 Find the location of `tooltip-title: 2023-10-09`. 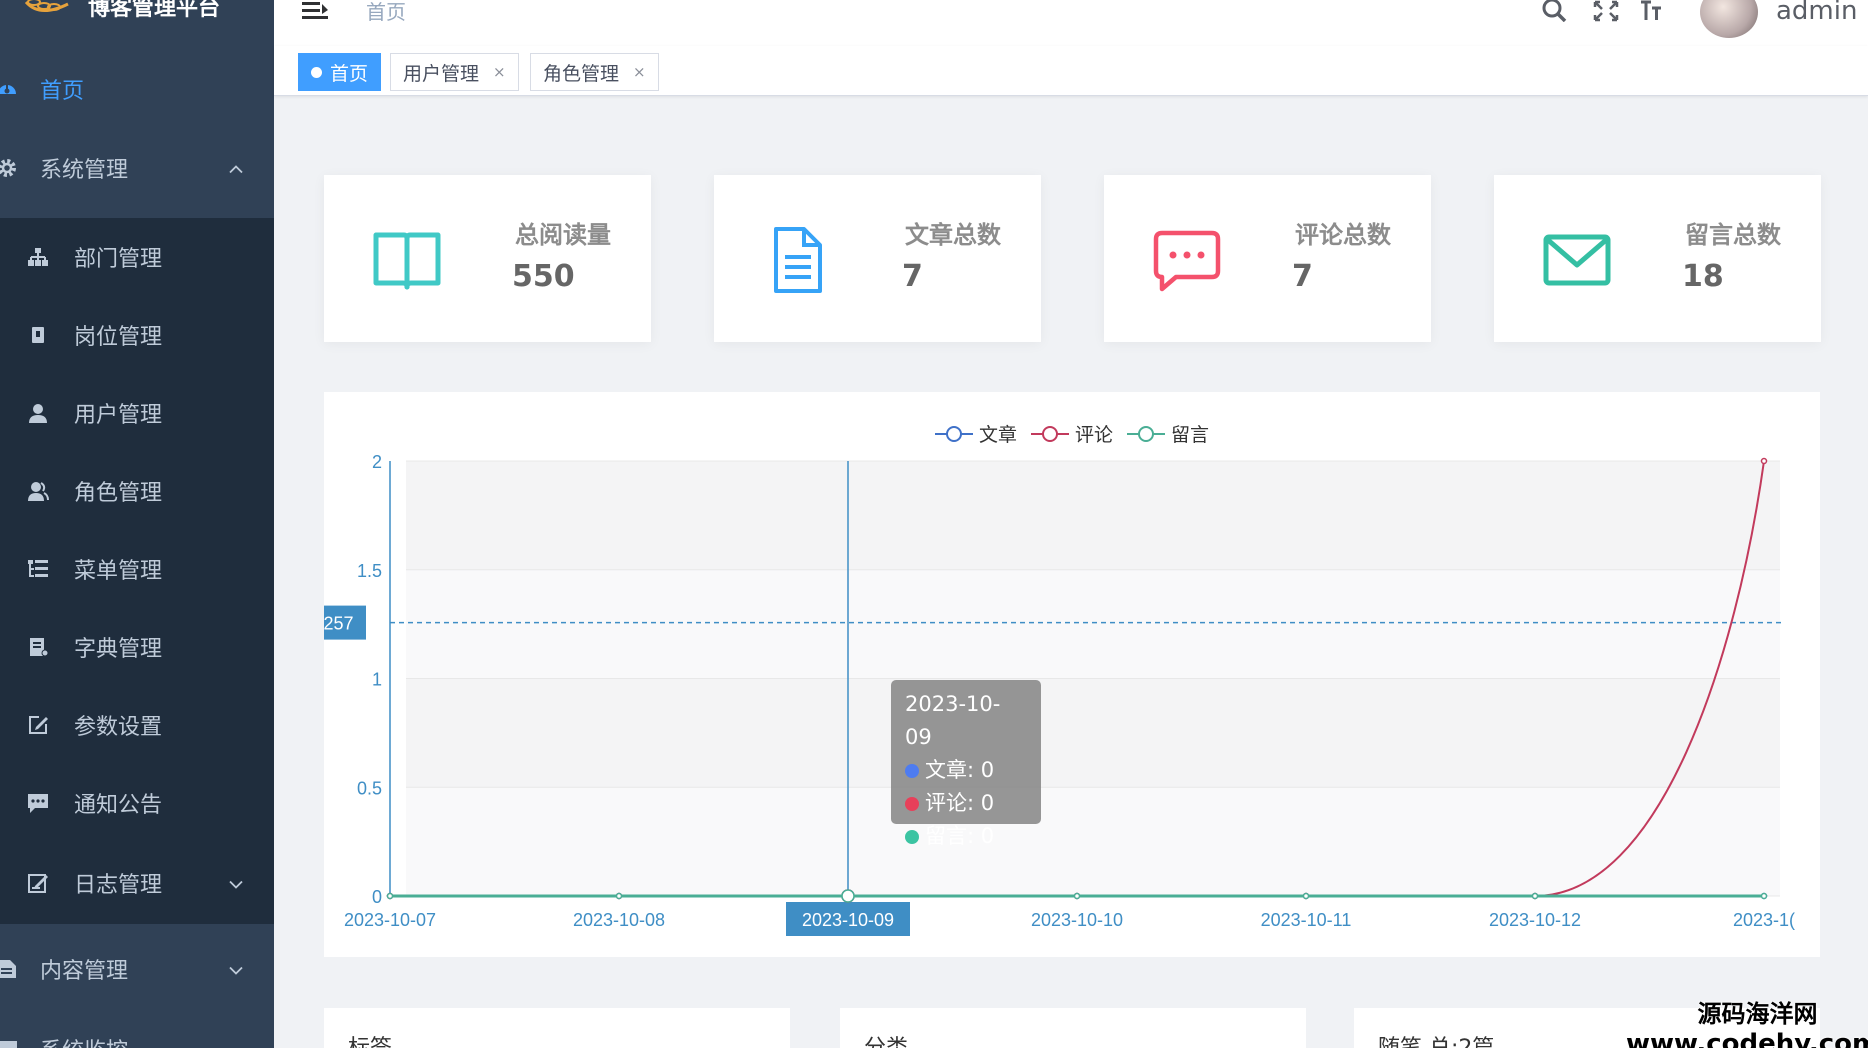

tooltip-title: 2023-10-09 is located at coordinates (953, 720).